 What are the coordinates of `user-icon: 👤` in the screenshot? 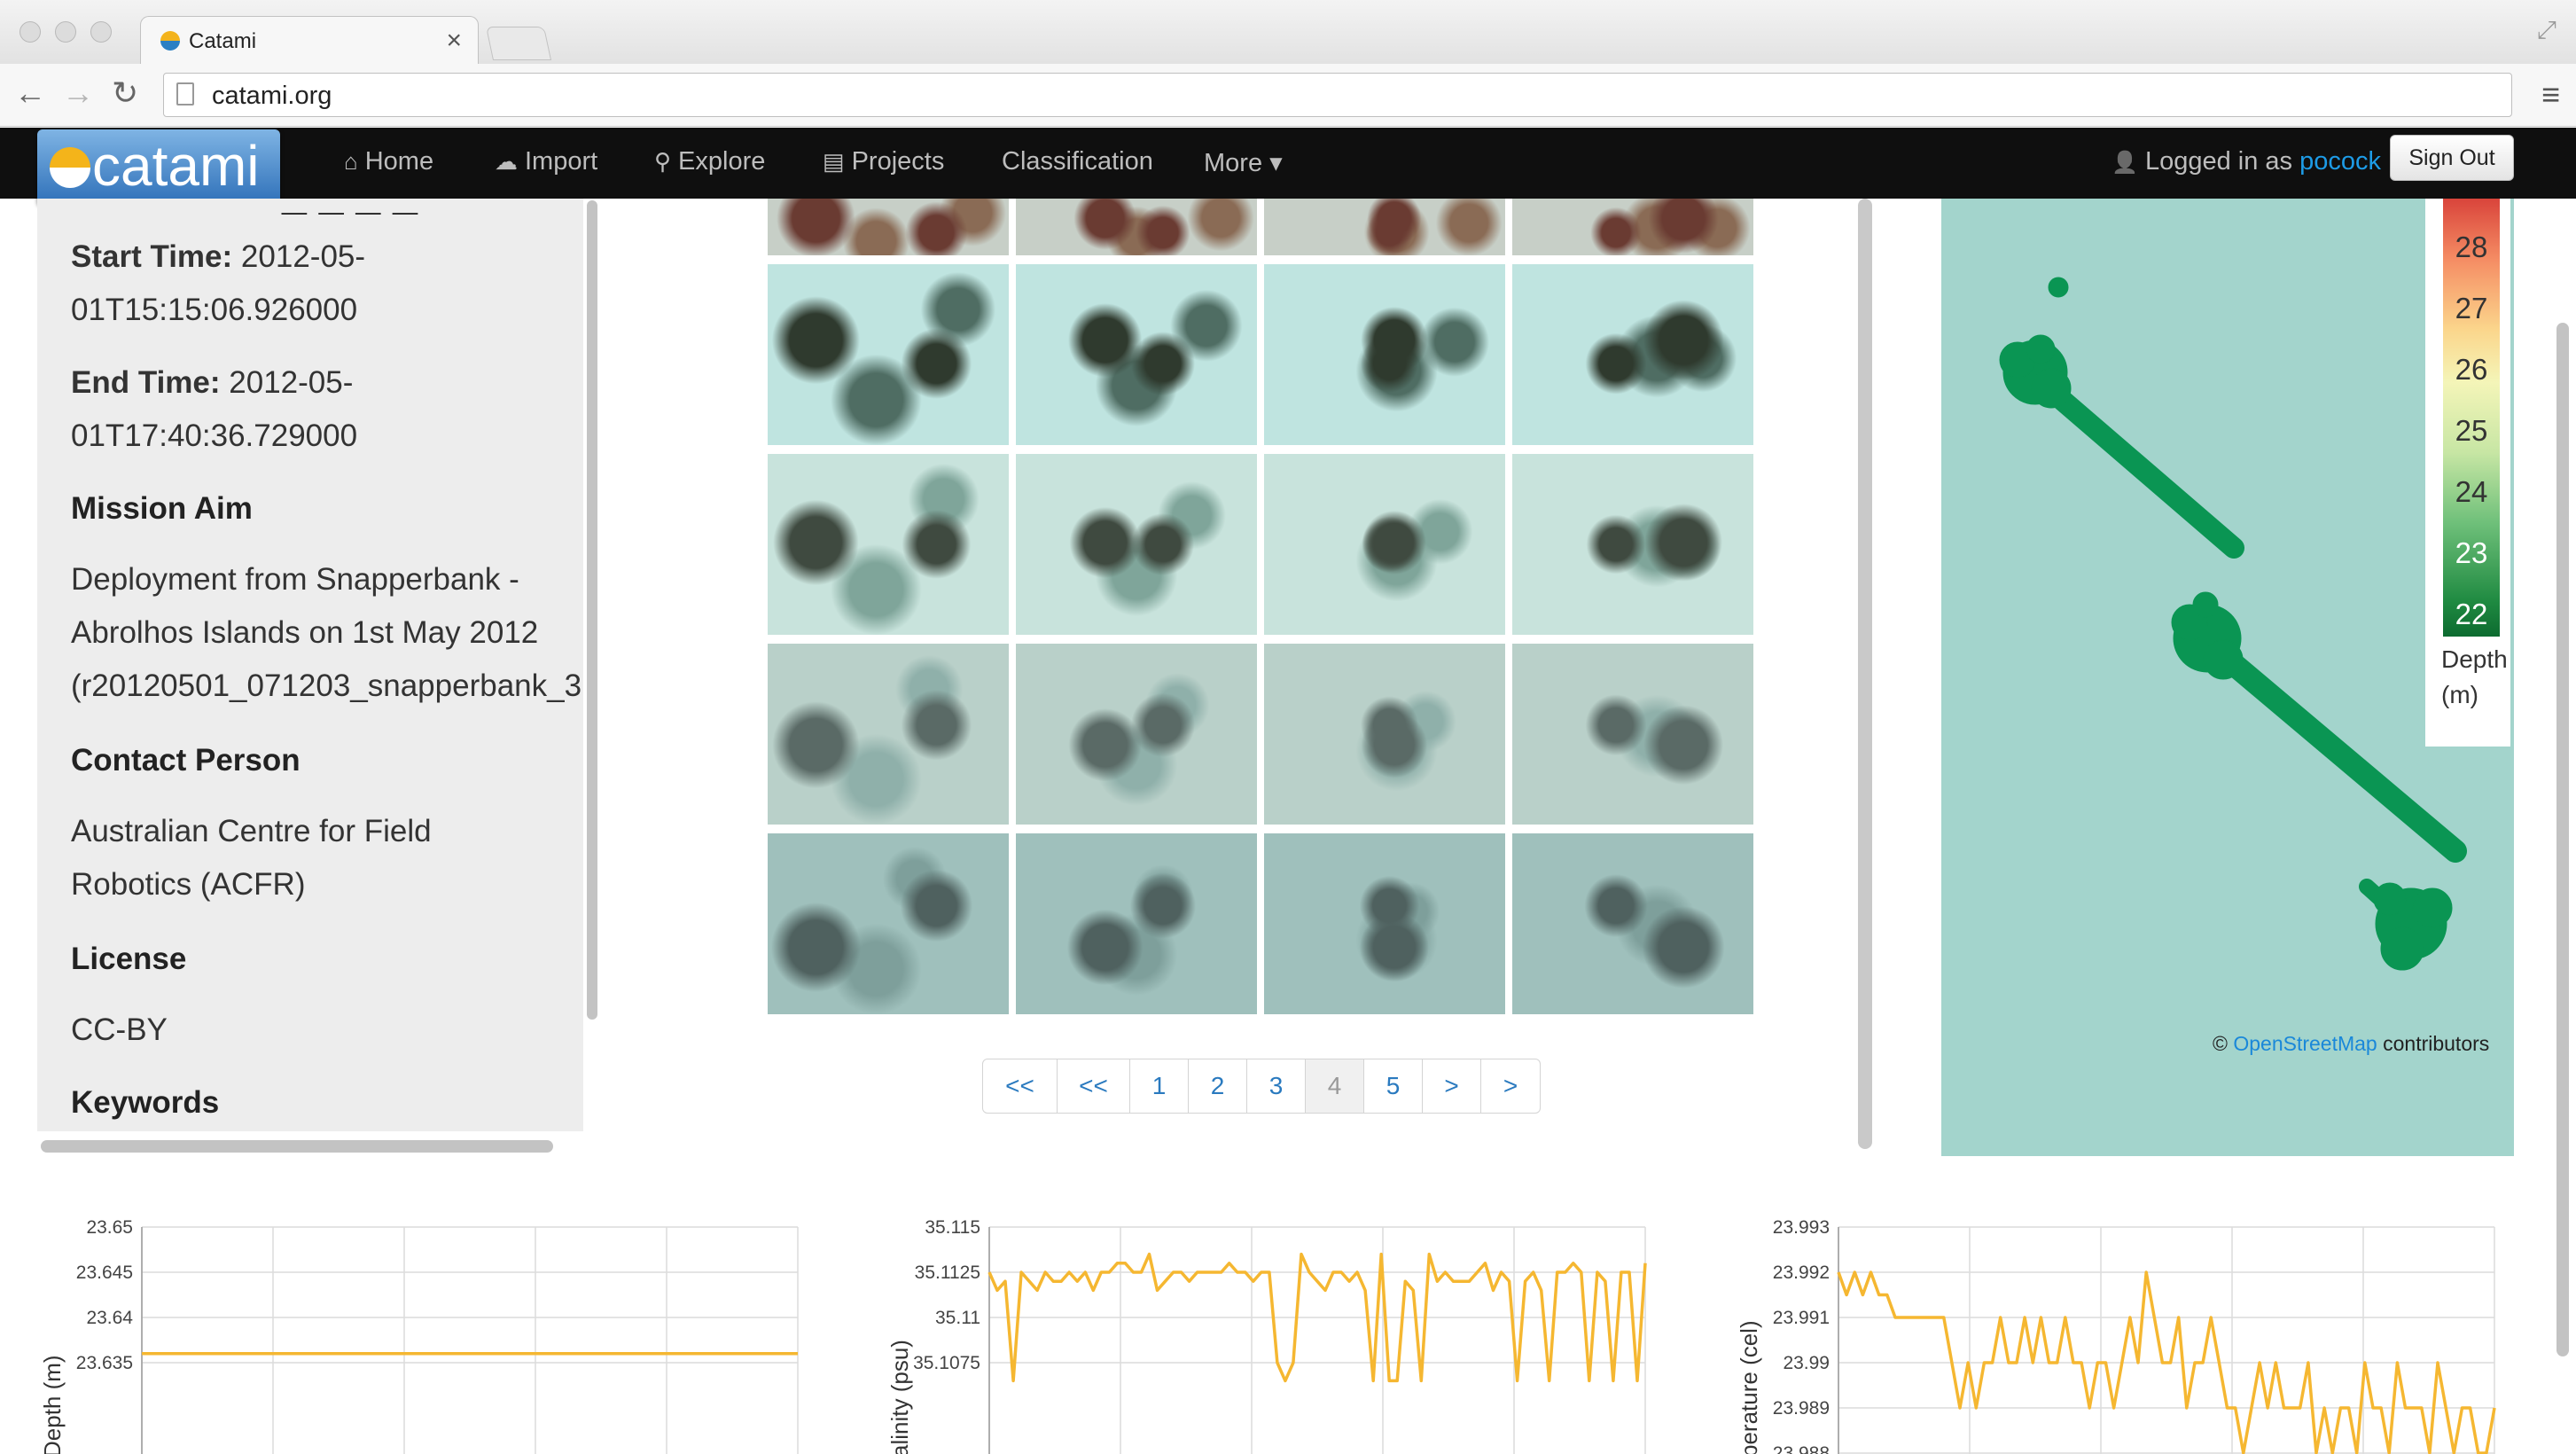 It's located at (2125, 163).